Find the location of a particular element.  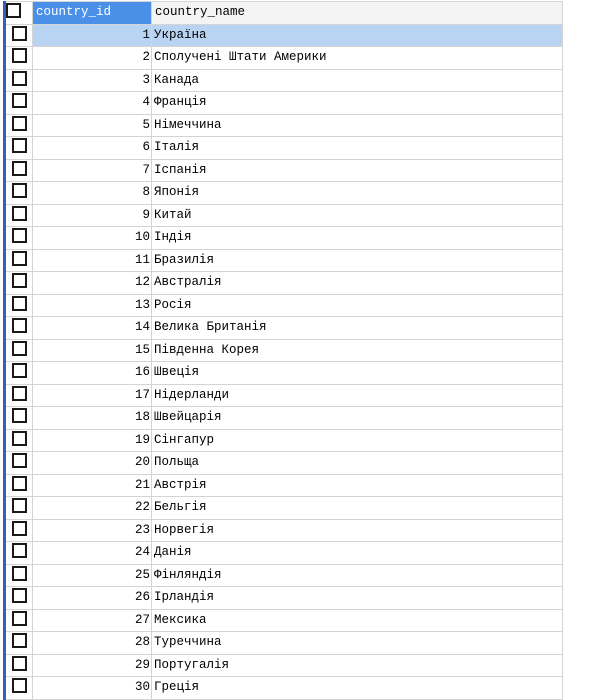

column-header-country-name: country_name is located at coordinates (357, 13).